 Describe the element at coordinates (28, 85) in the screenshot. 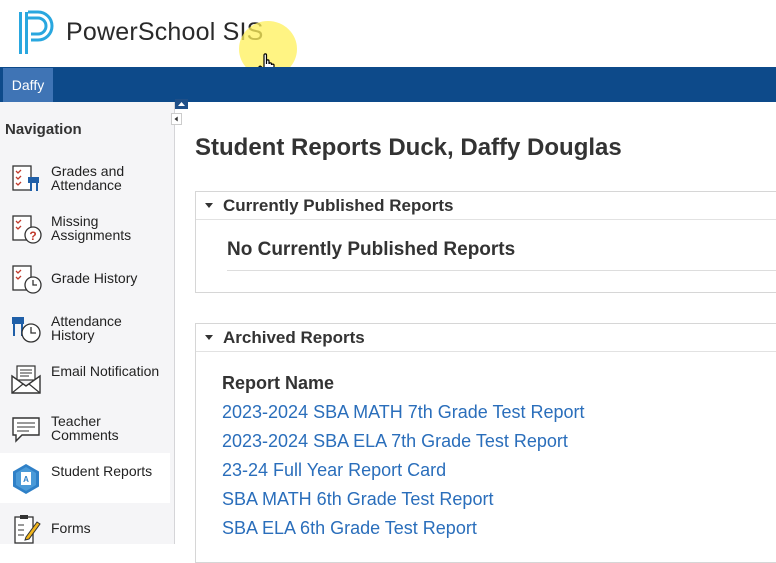

I see `student-tab-daffy: Daffy` at that location.